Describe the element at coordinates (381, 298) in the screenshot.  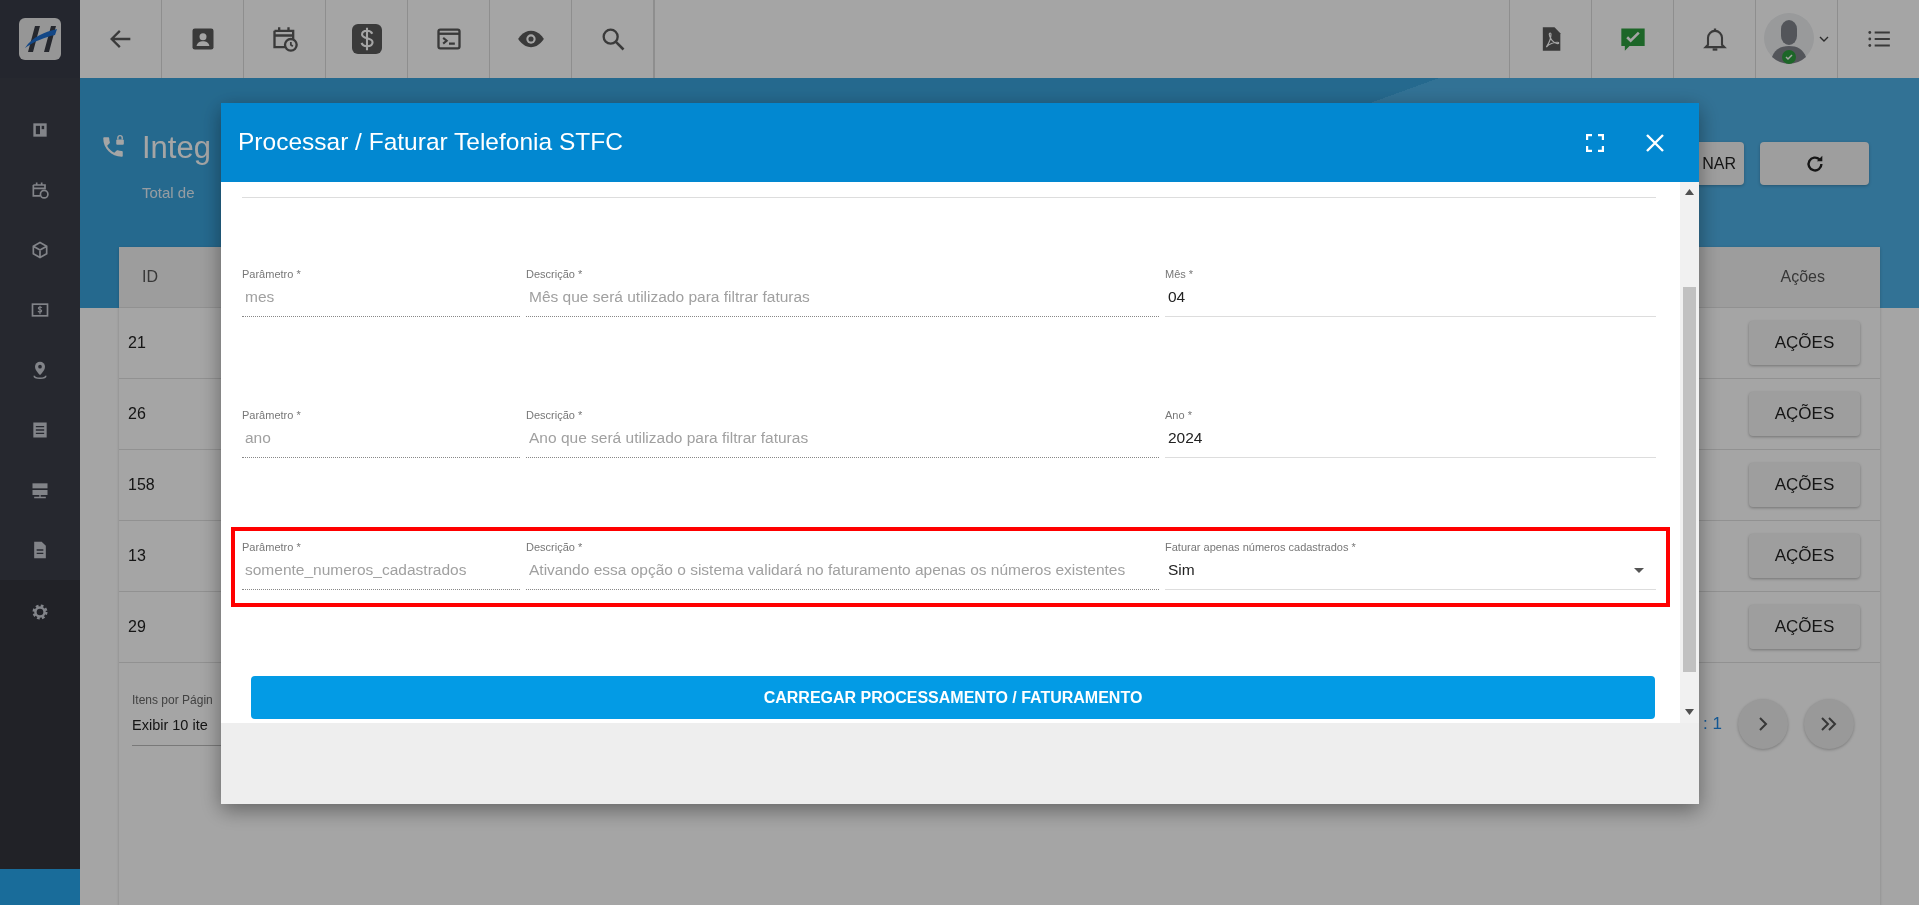
I see `readonly-field: mes` at that location.